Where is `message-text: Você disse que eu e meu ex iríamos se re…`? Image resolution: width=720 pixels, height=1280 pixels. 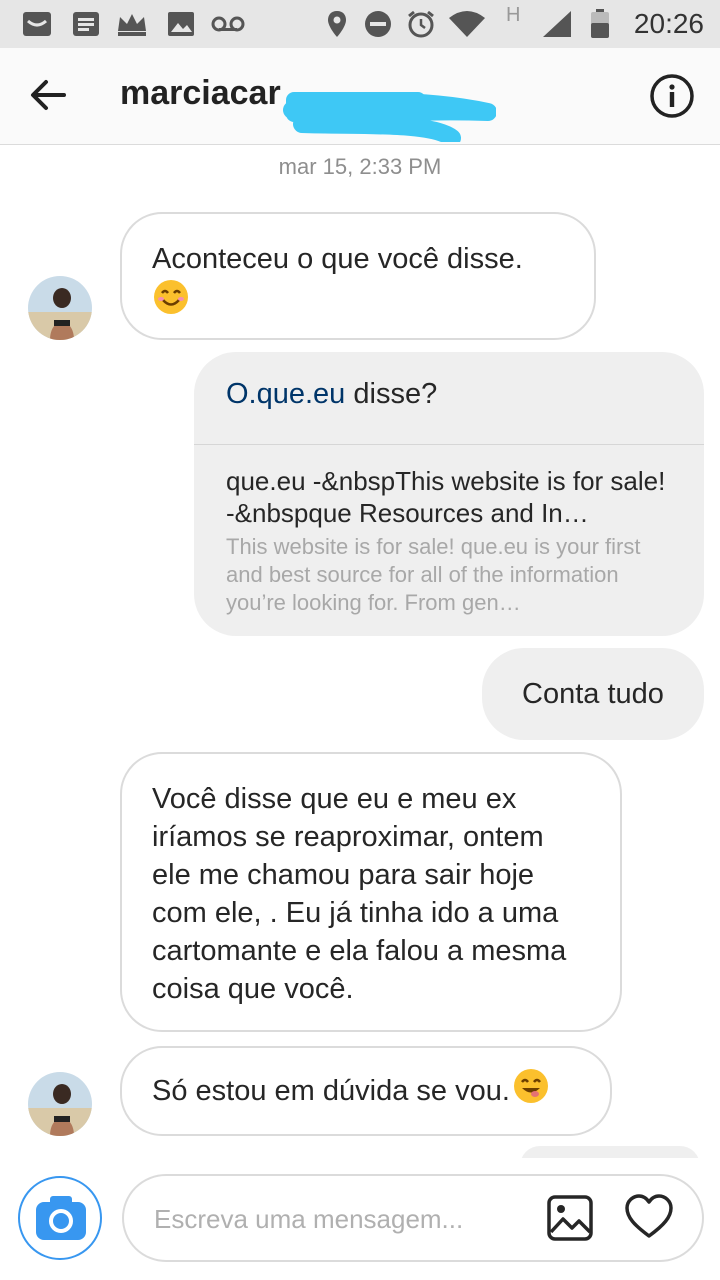
message-text: Você disse que eu e meu ex iríamos se re… is located at coordinates (359, 894).